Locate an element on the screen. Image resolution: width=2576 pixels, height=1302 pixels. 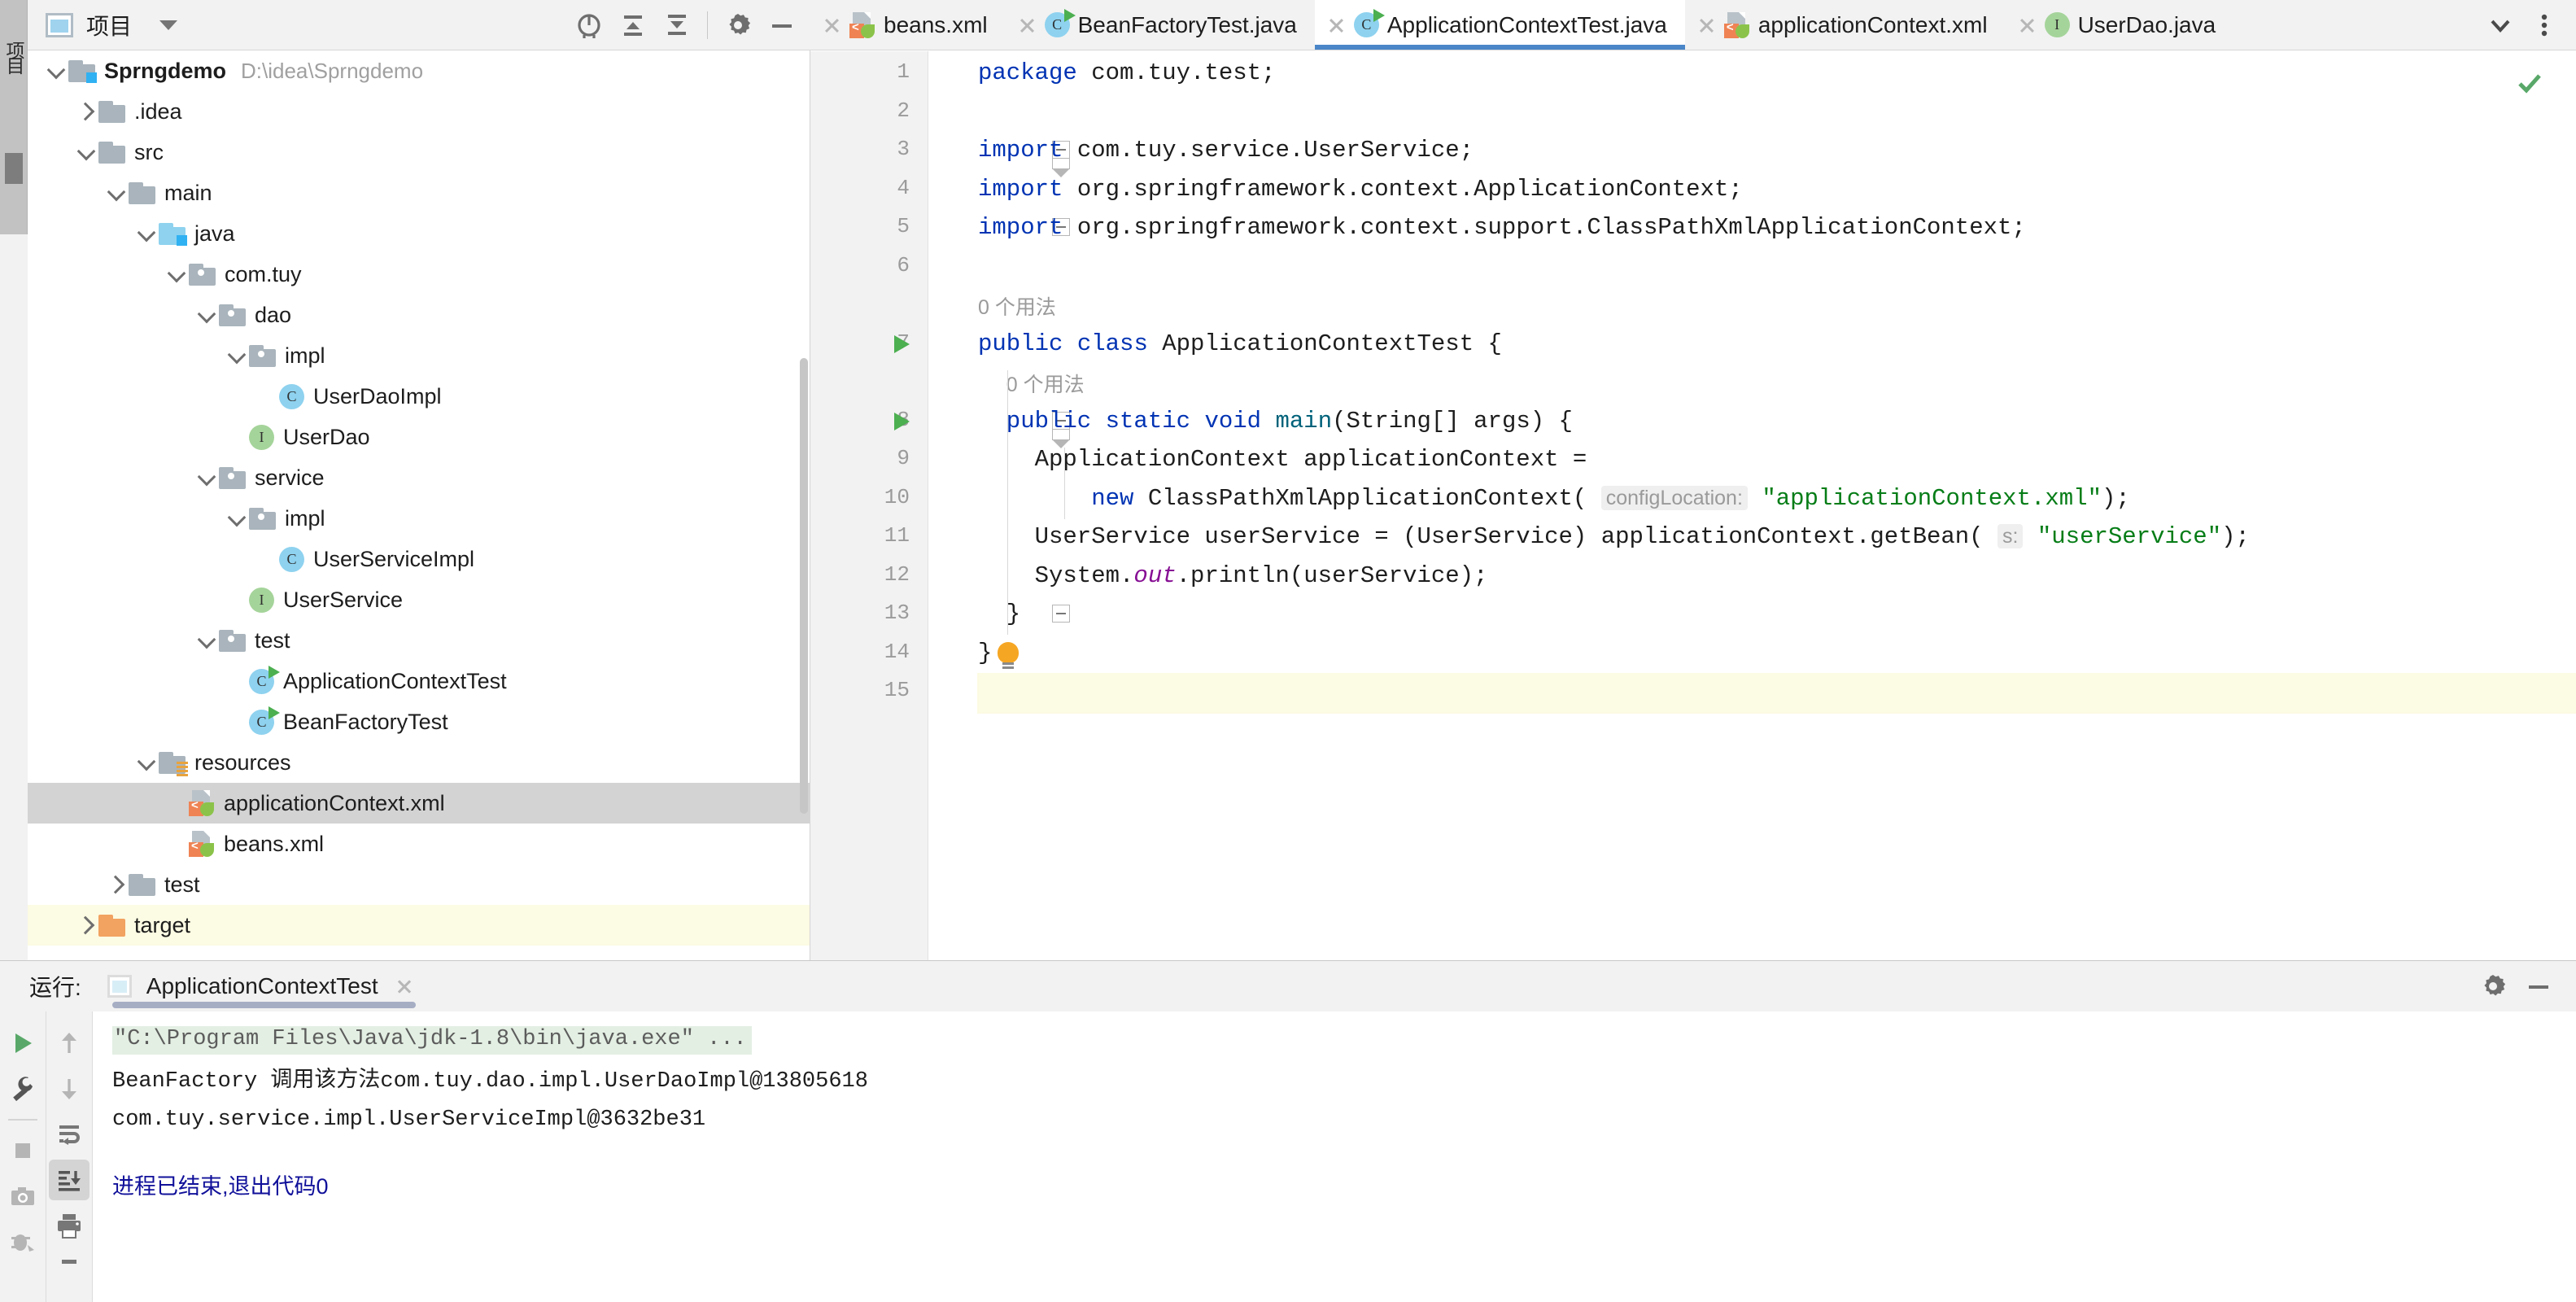
print-icon is located at coordinates (69, 1225).